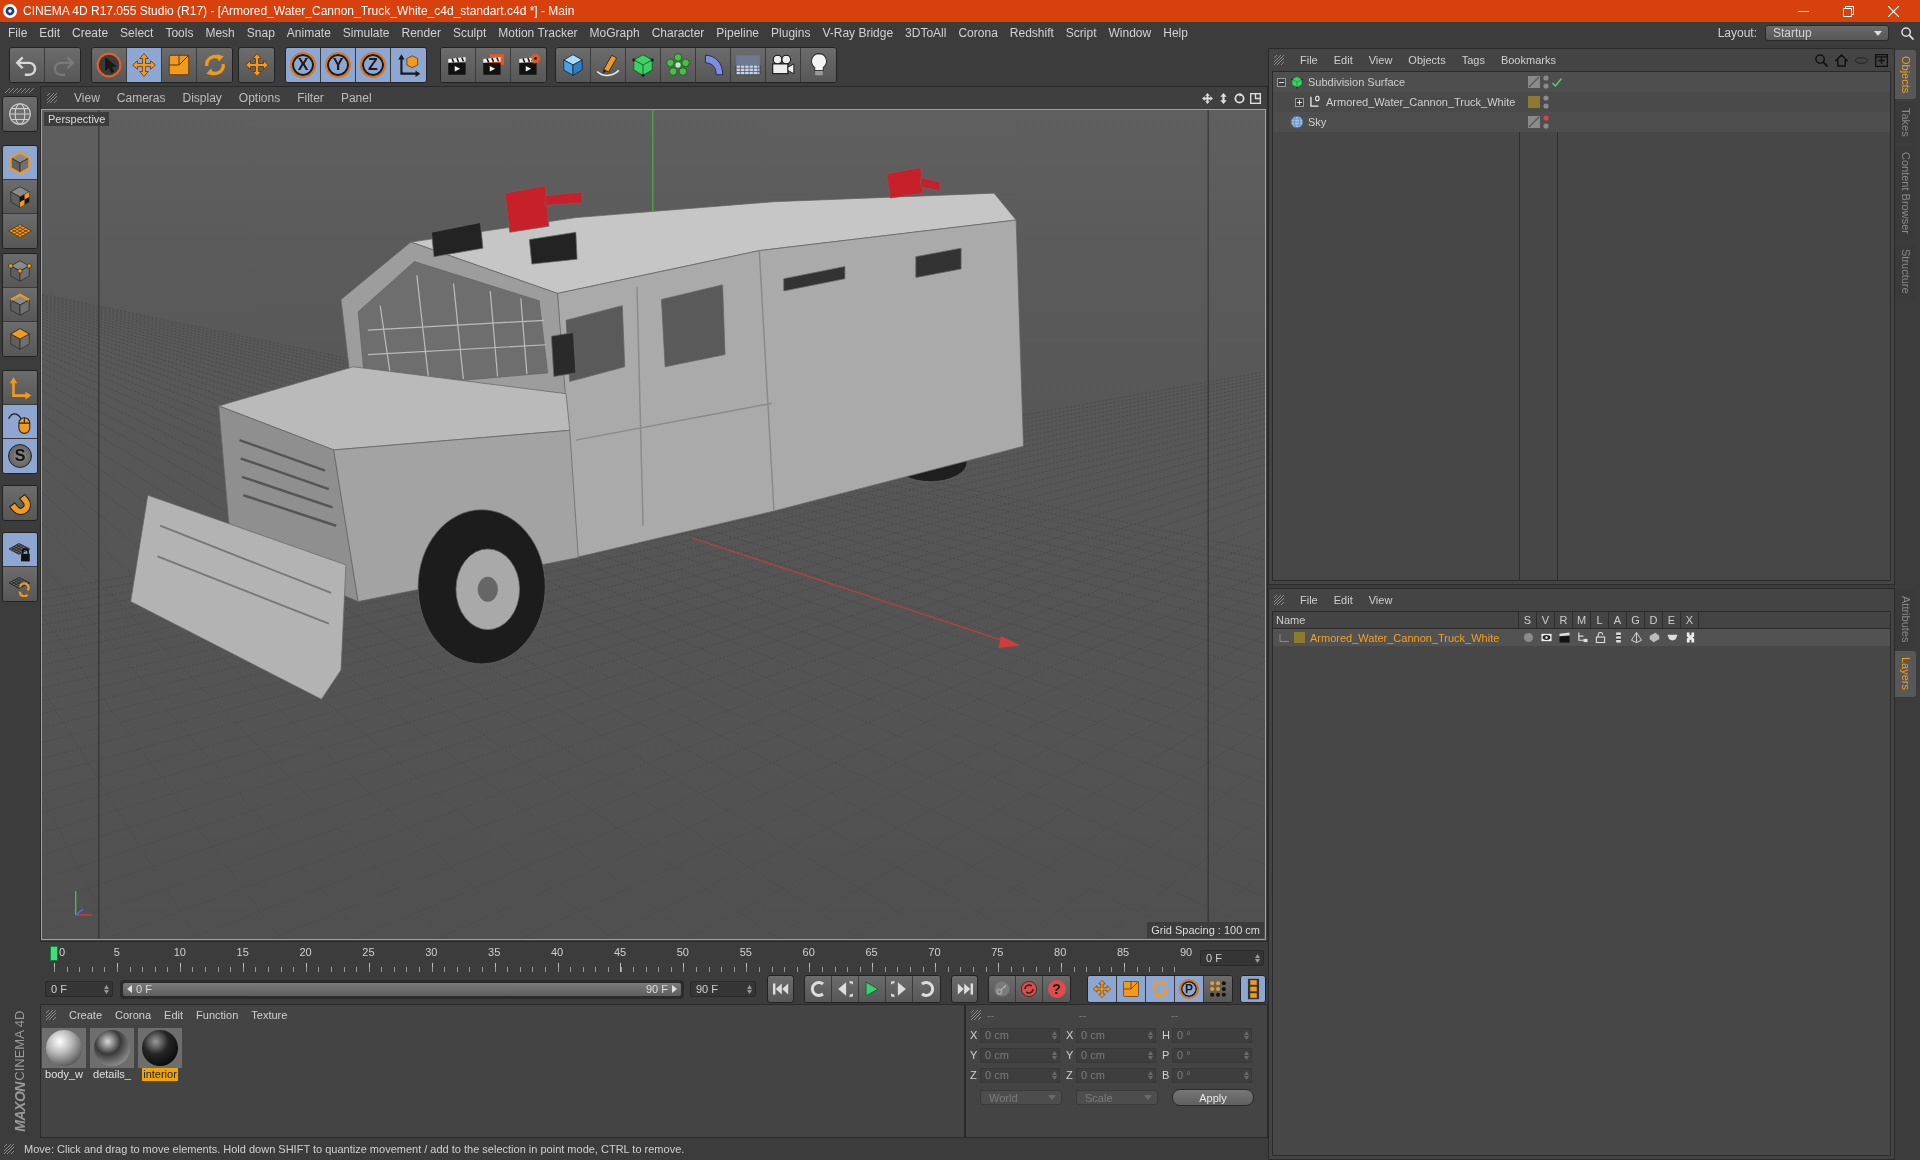 The image size is (1920, 1160). Describe the element at coordinates (220, 33) in the screenshot. I see `menu-item: Mesh` at that location.